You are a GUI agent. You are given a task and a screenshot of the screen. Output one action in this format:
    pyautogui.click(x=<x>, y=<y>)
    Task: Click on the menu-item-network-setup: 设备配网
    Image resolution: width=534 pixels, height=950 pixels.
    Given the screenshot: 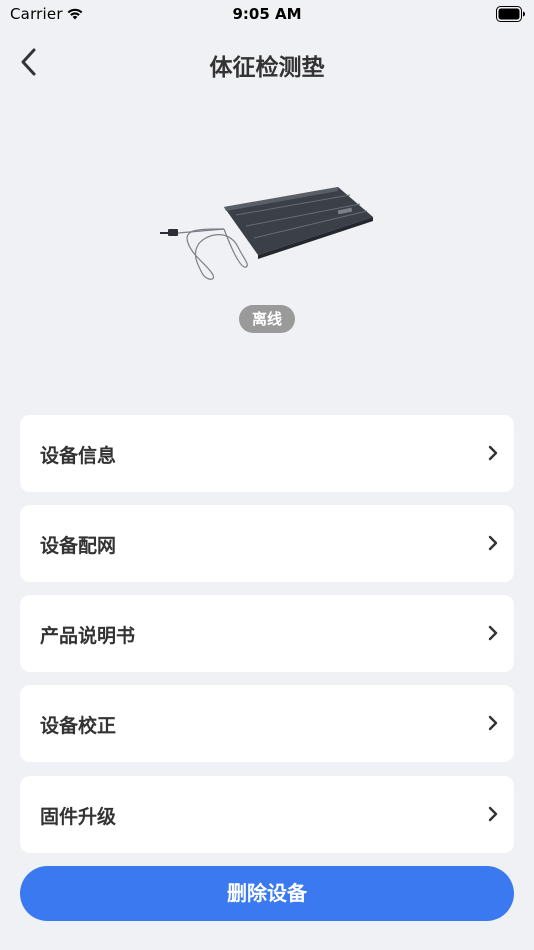 What is the action you would take?
    pyautogui.click(x=267, y=543)
    